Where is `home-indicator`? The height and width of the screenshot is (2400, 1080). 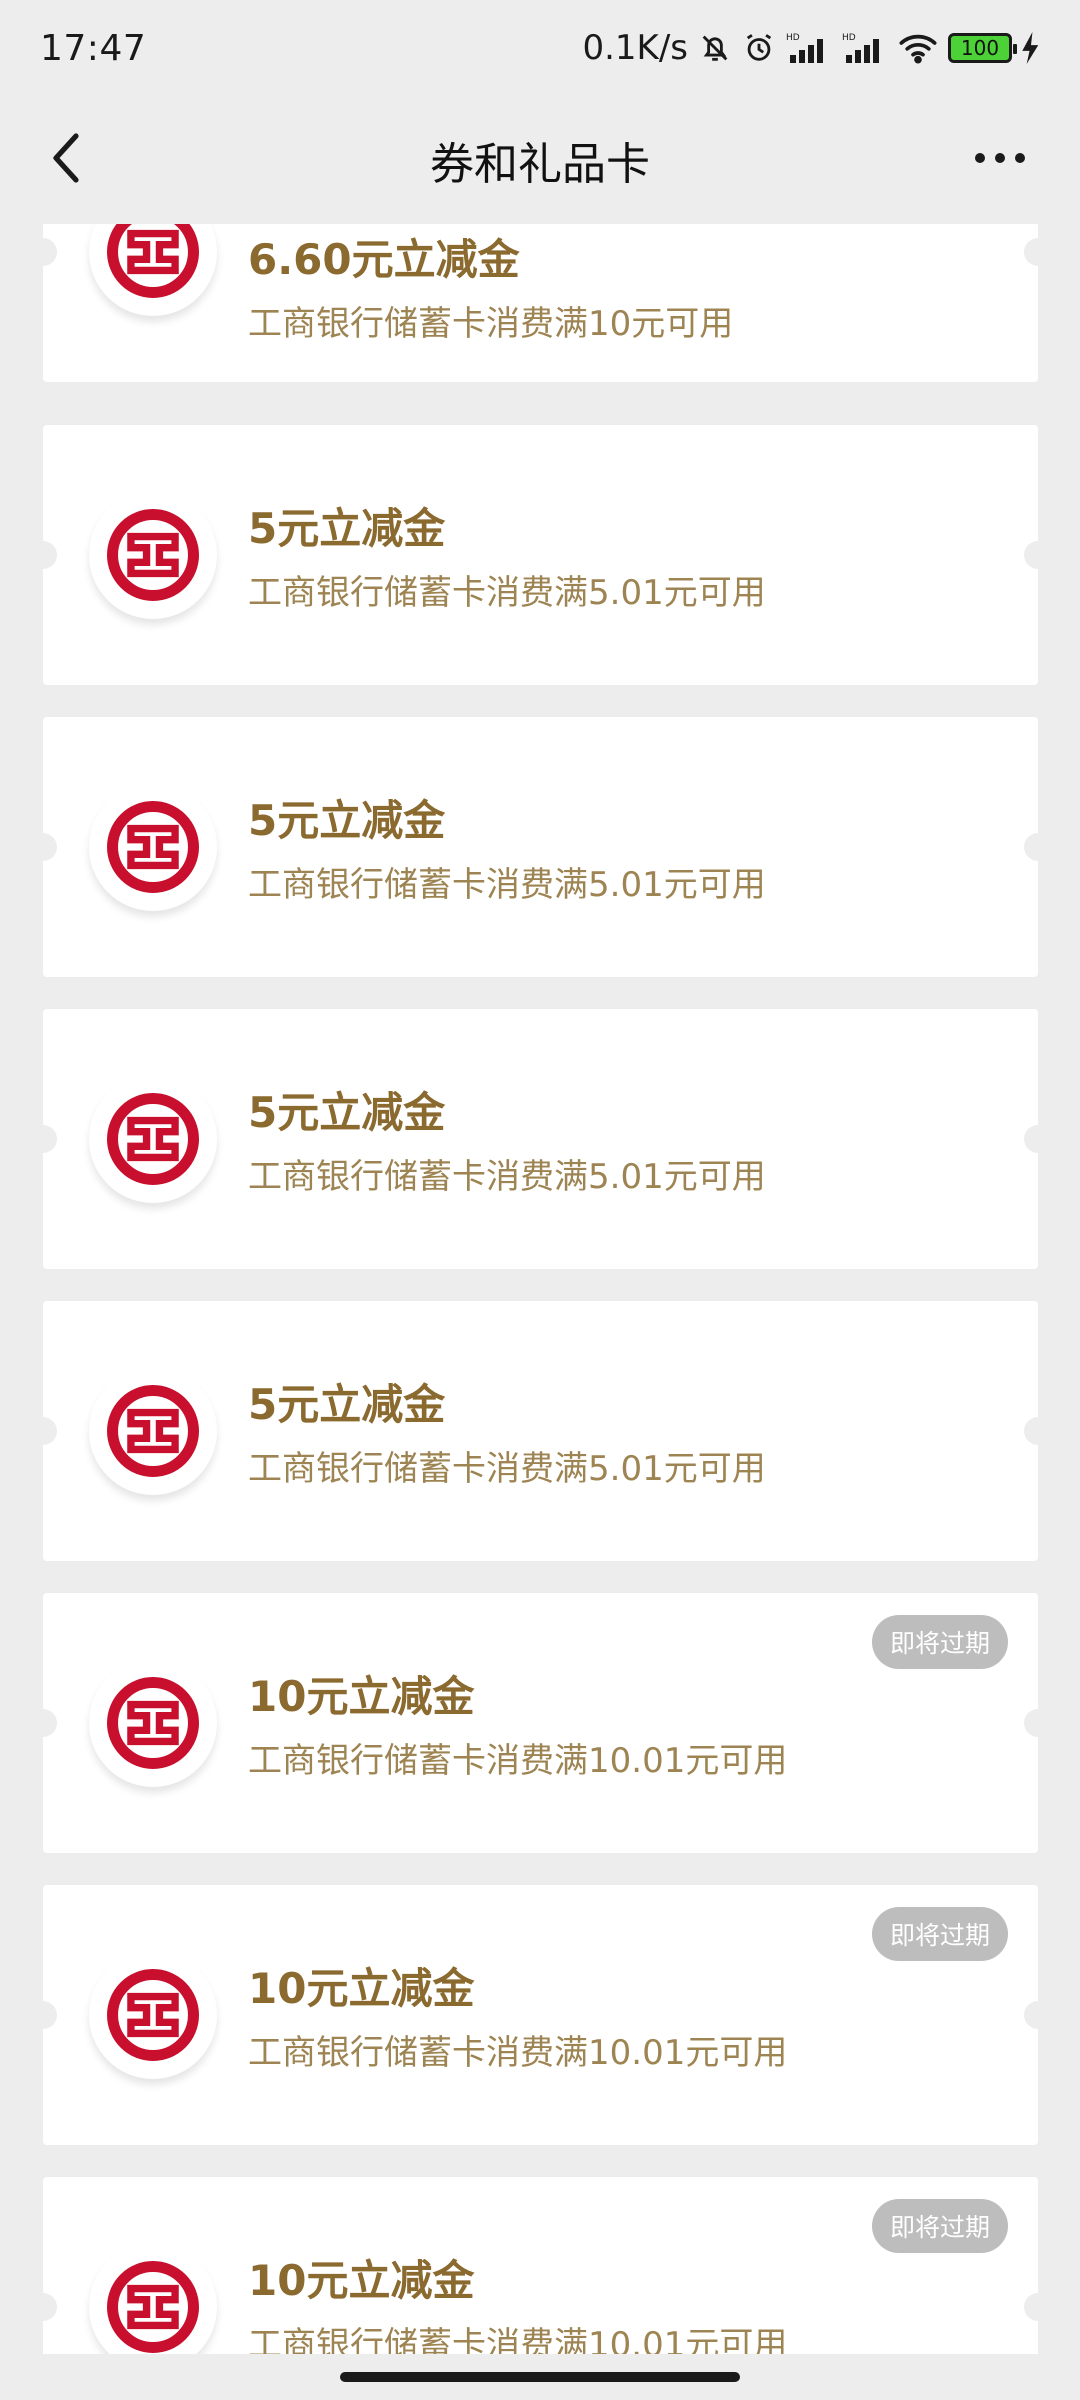 home-indicator is located at coordinates (540, 2377).